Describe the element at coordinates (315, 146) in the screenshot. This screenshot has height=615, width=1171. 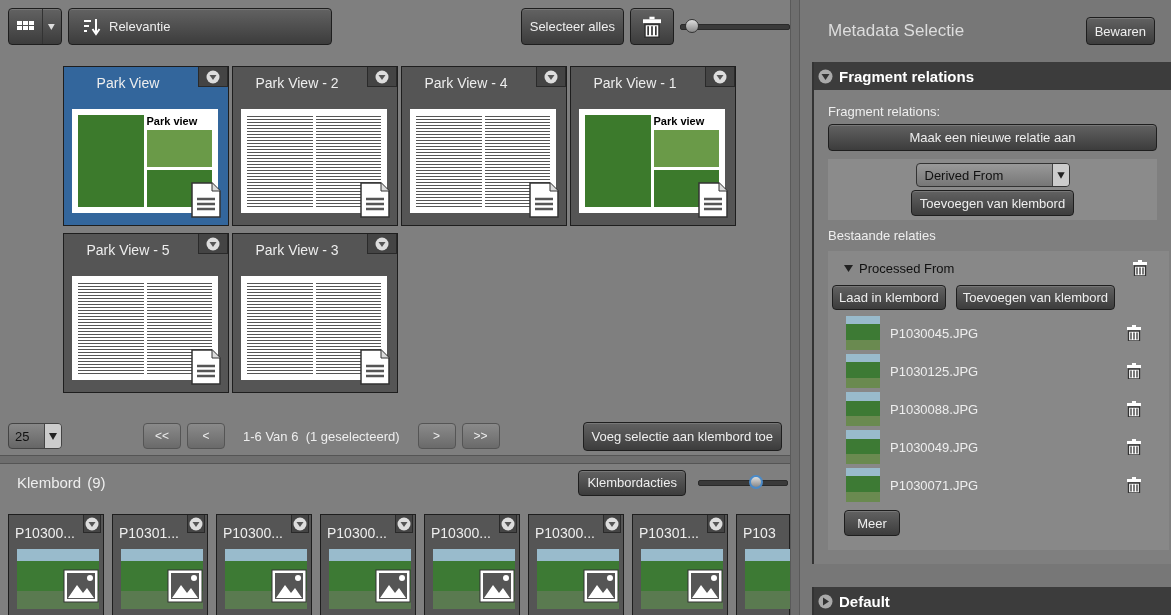
I see `document-card: Park View - 2` at that location.